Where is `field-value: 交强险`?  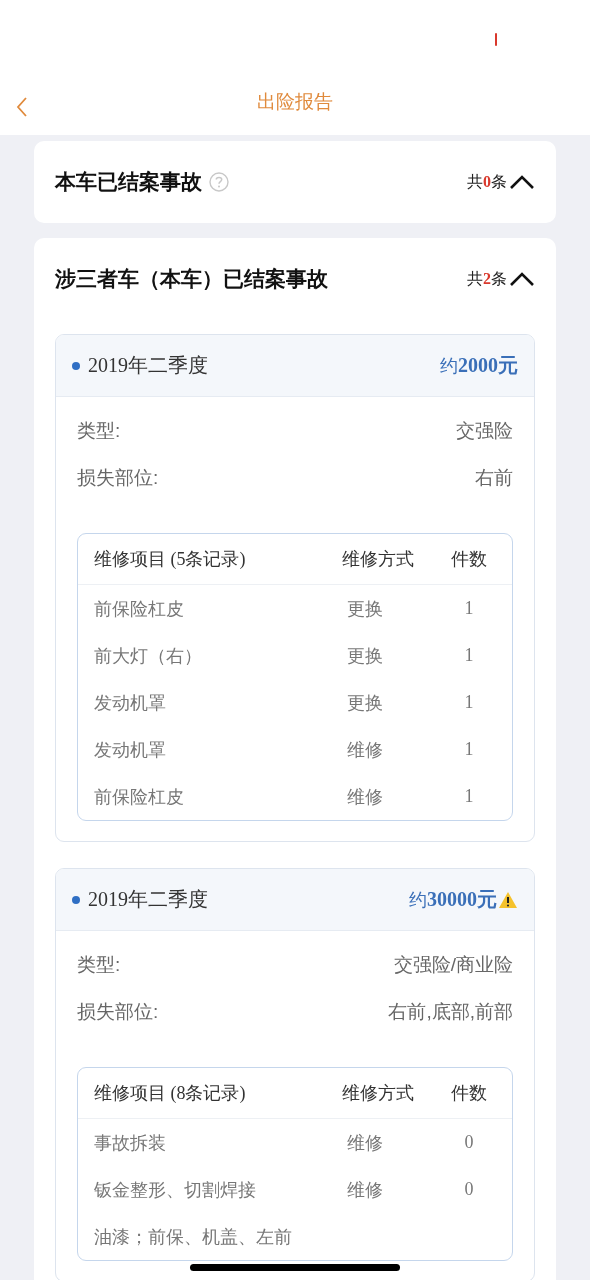 field-value: 交强险 is located at coordinates (484, 430).